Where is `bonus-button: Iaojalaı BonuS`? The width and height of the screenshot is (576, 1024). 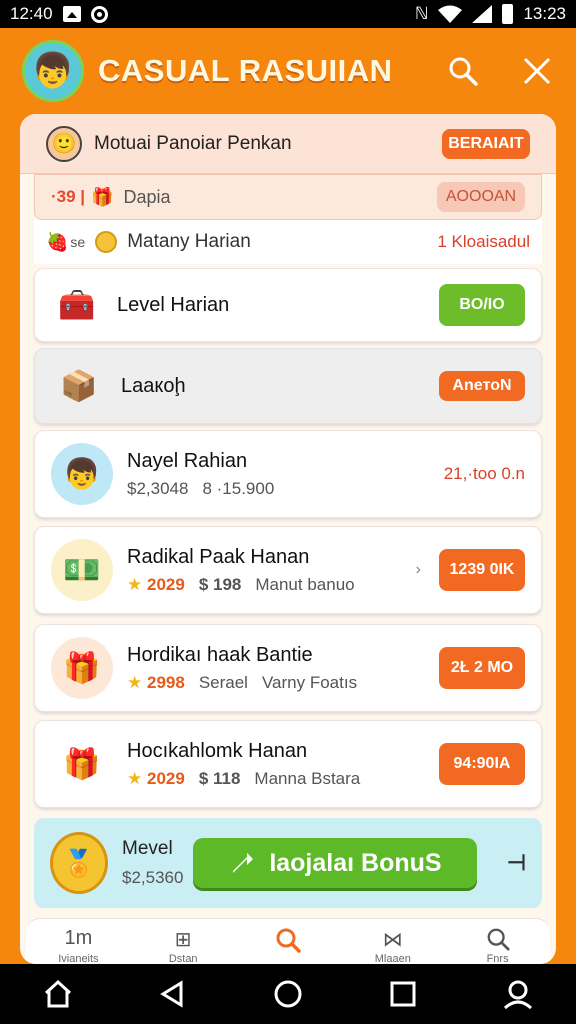
bonus-button: Iaojalaı BonuS is located at coordinates (335, 863).